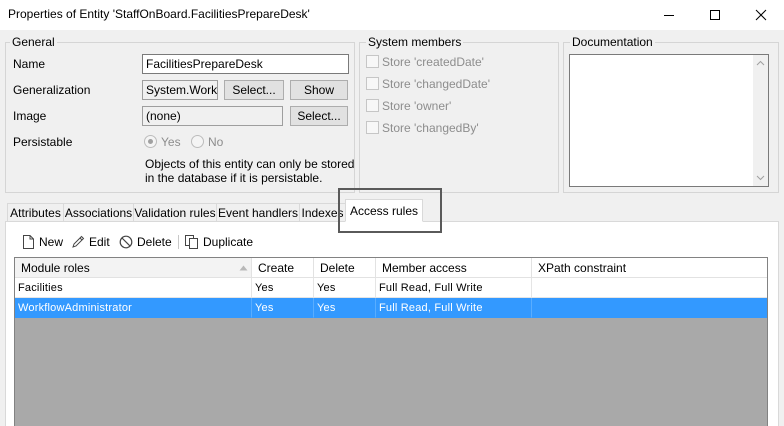 This screenshot has height=426, width=784. Describe the element at coordinates (372, 83) in the screenshot. I see `store-changeddate-checkbox` at that location.